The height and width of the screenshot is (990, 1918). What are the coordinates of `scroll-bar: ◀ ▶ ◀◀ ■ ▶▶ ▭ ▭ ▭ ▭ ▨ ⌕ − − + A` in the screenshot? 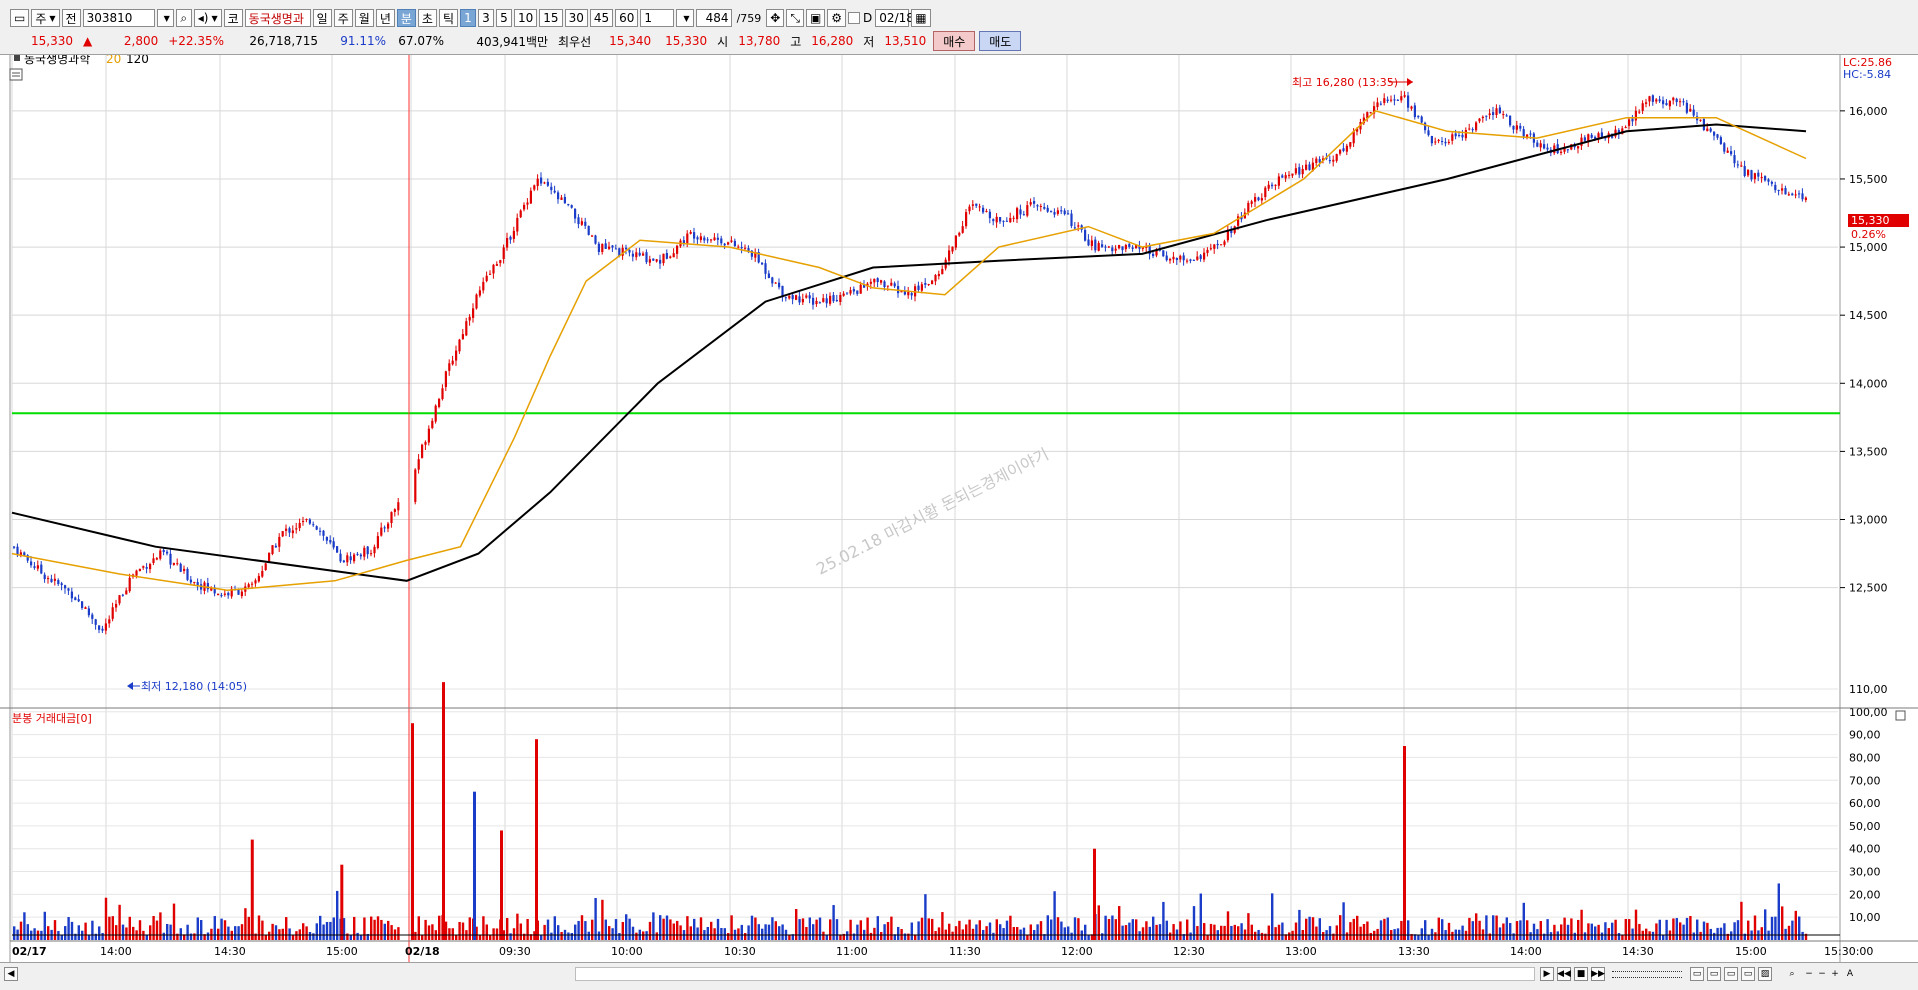 It's located at (959, 976).